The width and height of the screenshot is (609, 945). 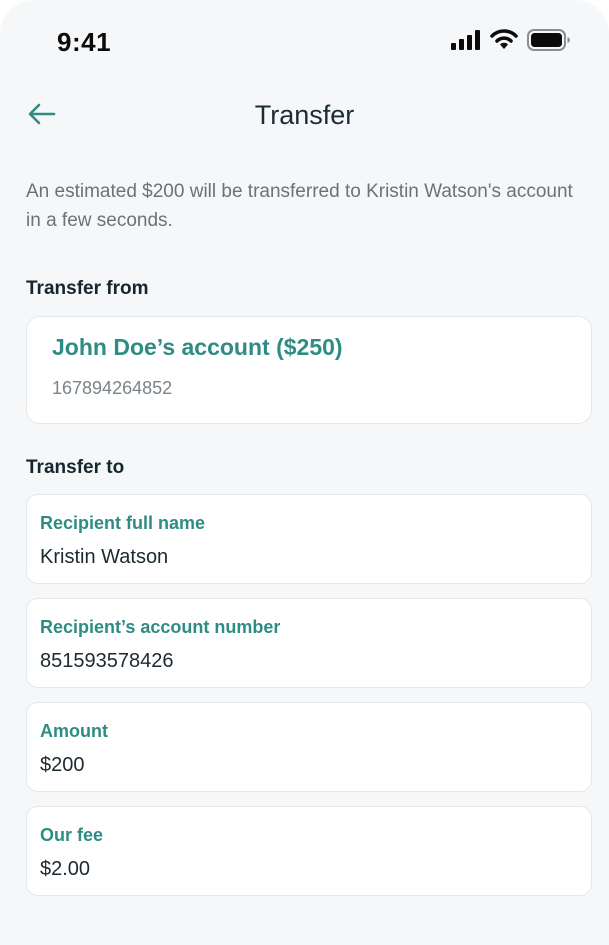 What do you see at coordinates (160, 627) in the screenshot?
I see `recipient-account-label: Recipient’s account number` at bounding box center [160, 627].